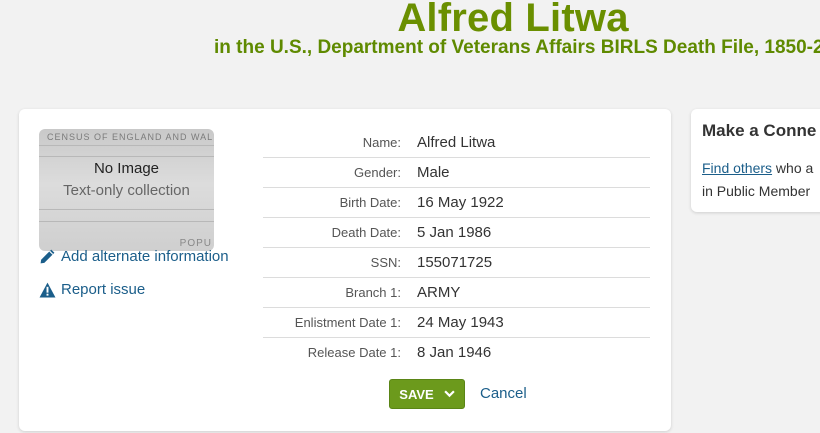 The image size is (820, 433). What do you see at coordinates (47, 289) in the screenshot?
I see `warning-icon` at bounding box center [47, 289].